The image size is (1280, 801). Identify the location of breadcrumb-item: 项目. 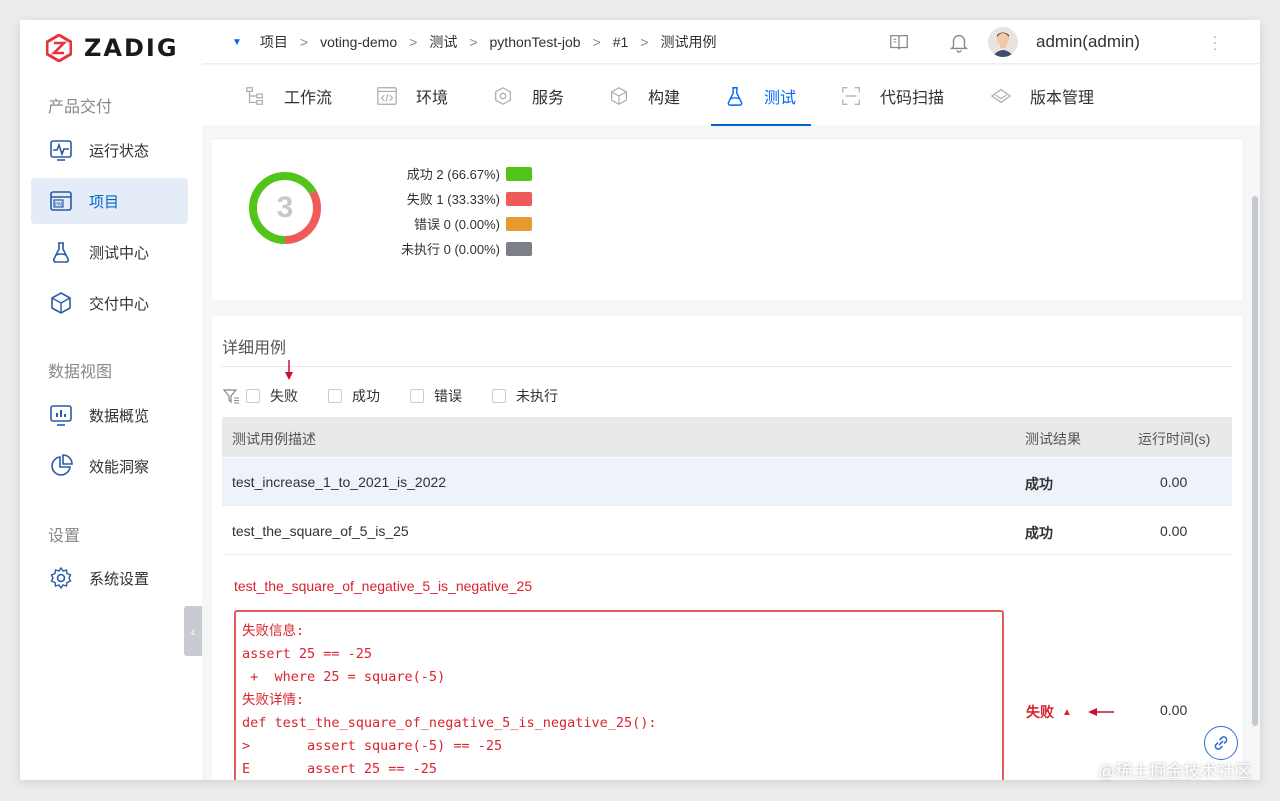
(274, 42).